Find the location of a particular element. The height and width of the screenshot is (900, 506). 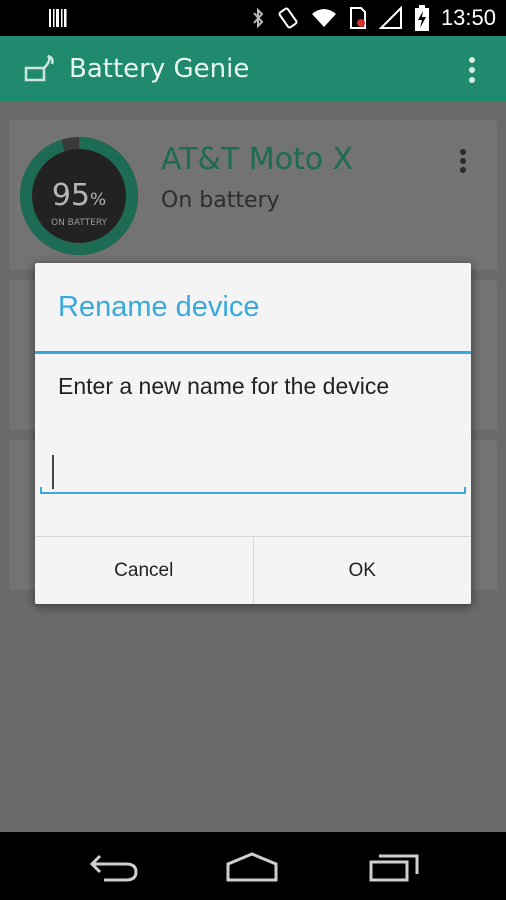

screen-rotation-icon is located at coordinates (288, 18).